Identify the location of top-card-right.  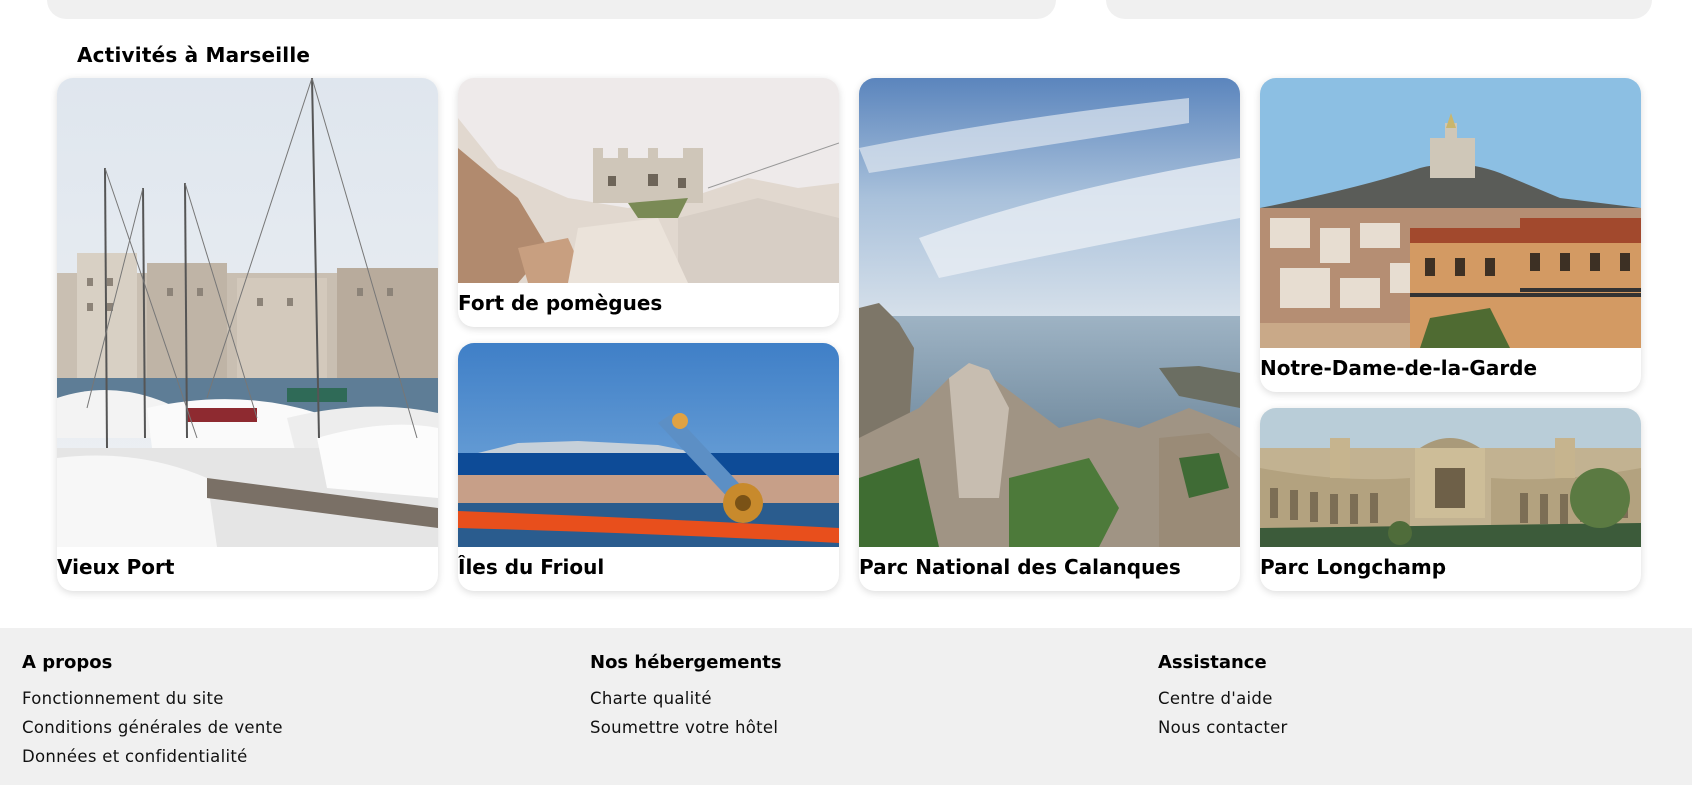
(1379, 9).